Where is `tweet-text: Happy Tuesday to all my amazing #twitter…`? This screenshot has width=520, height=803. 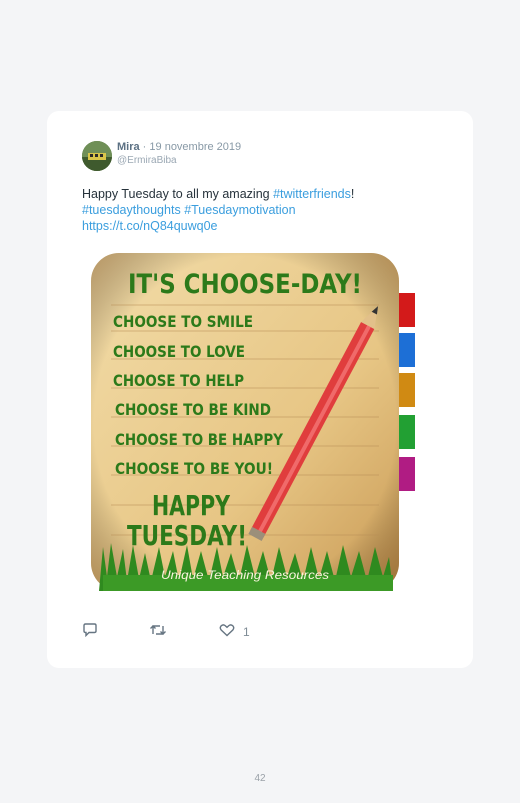 tweet-text: Happy Tuesday to all my amazing #twitter… is located at coordinates (267, 210).